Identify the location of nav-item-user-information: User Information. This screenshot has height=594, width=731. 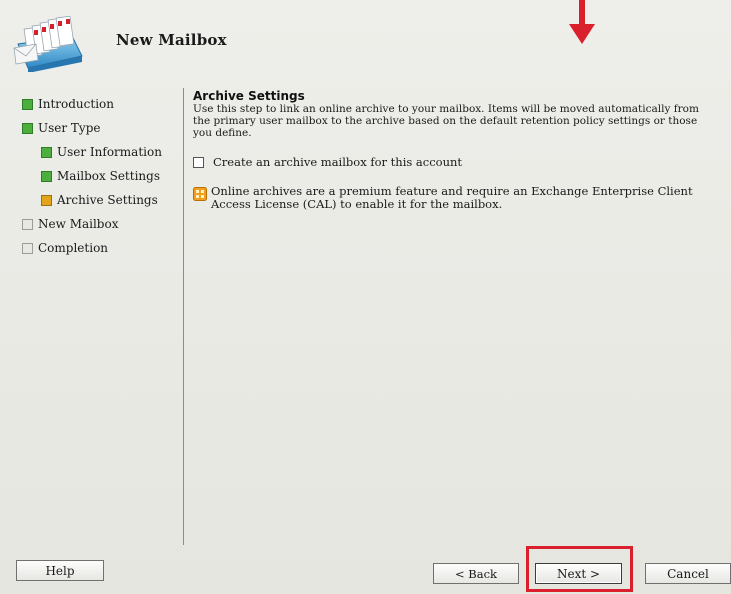
(102, 152).